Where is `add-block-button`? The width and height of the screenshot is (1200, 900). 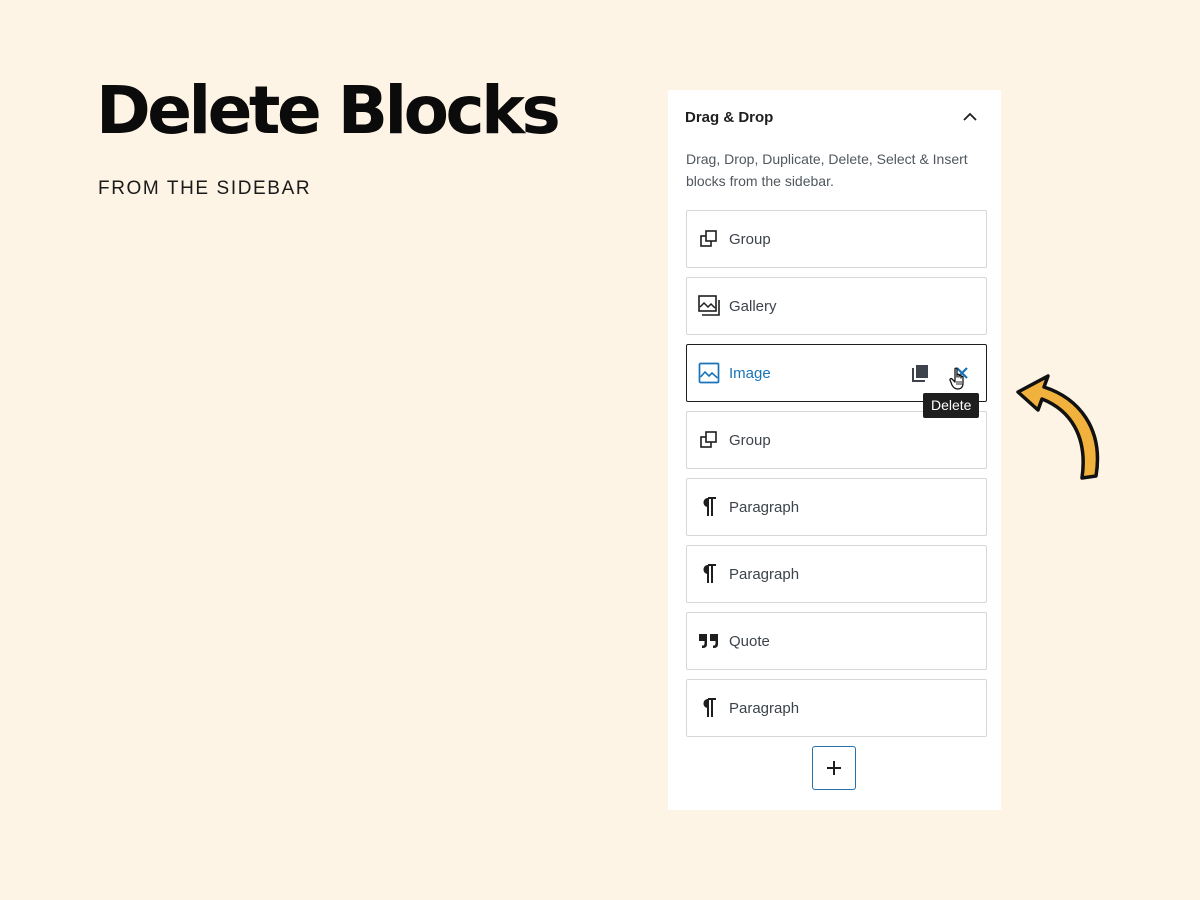 add-block-button is located at coordinates (834, 768).